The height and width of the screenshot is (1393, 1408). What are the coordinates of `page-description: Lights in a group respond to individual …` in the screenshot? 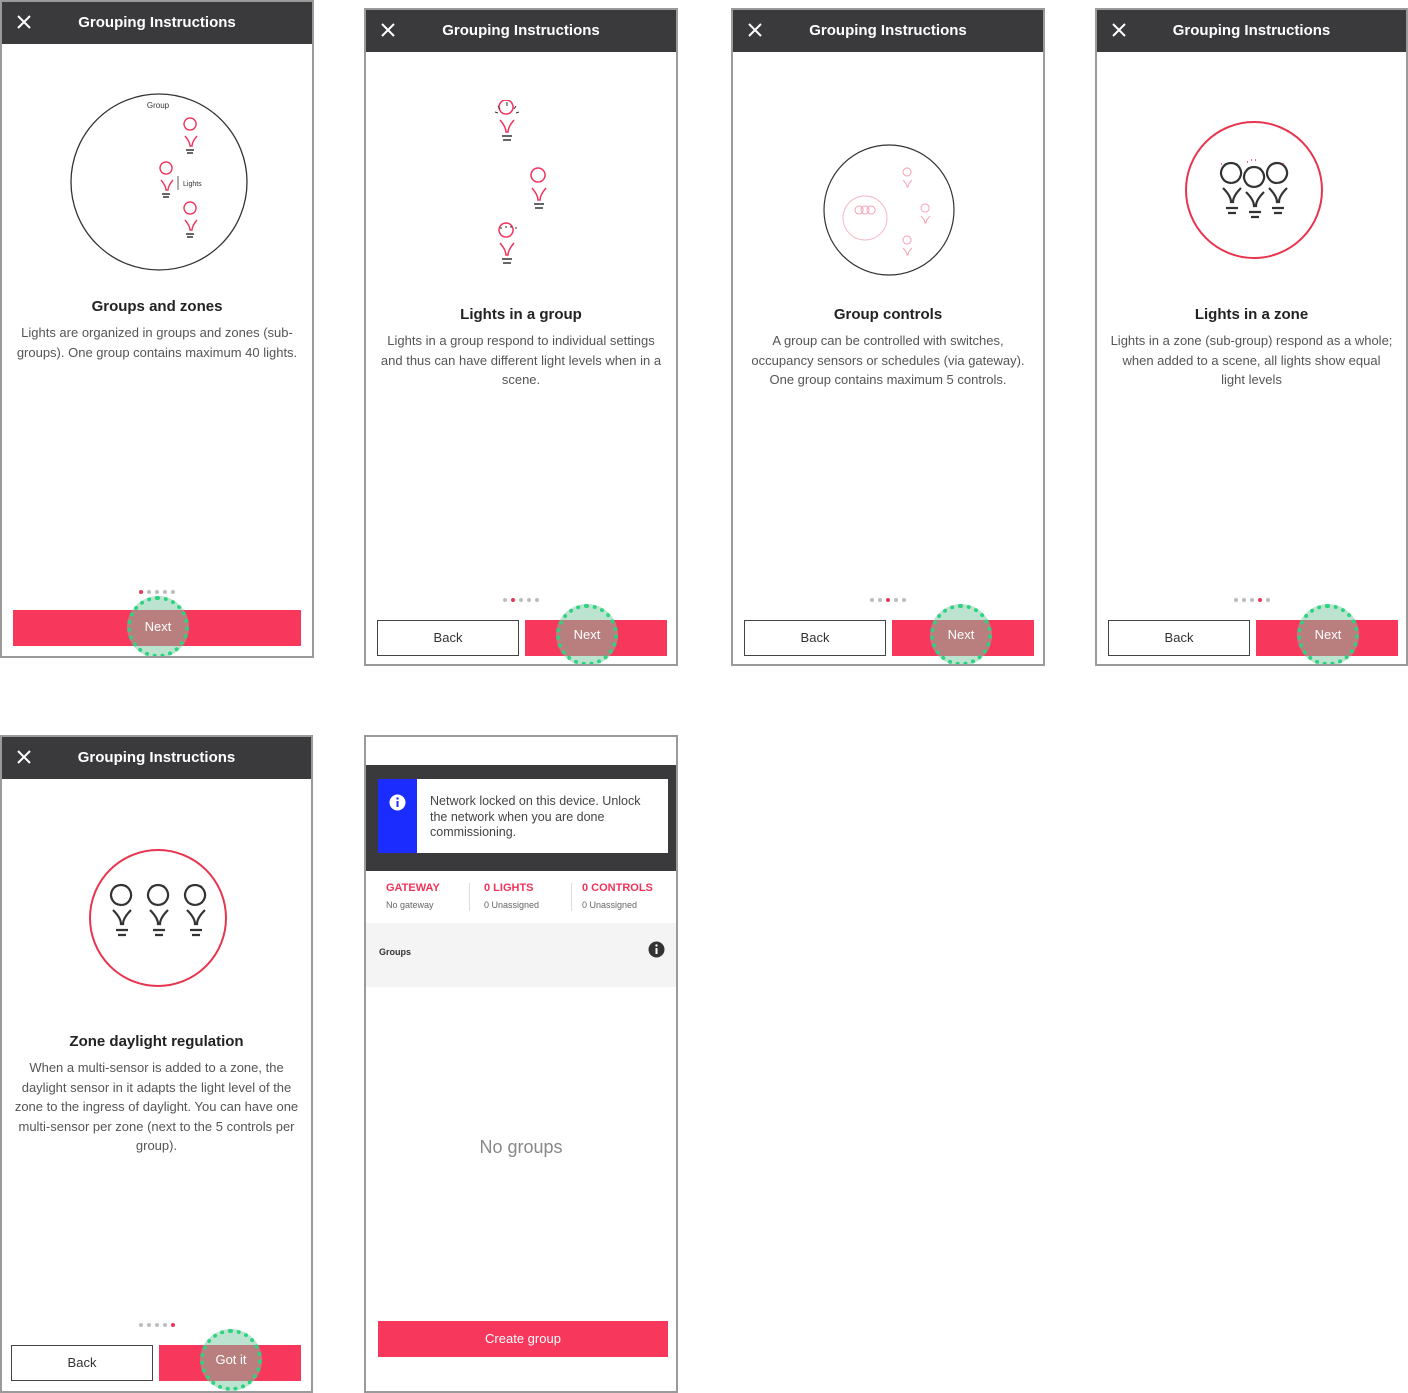 It's located at (521, 360).